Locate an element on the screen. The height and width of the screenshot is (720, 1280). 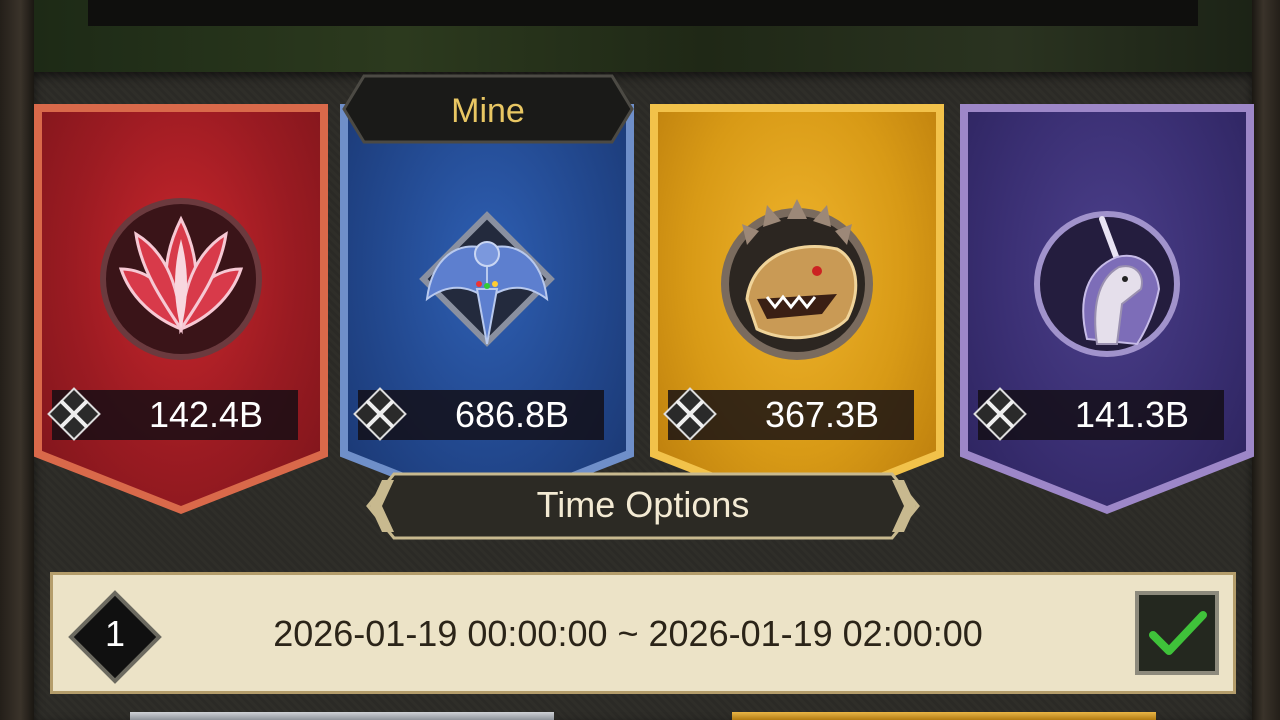
power-value: 686.8B is located at coordinates (512, 414).